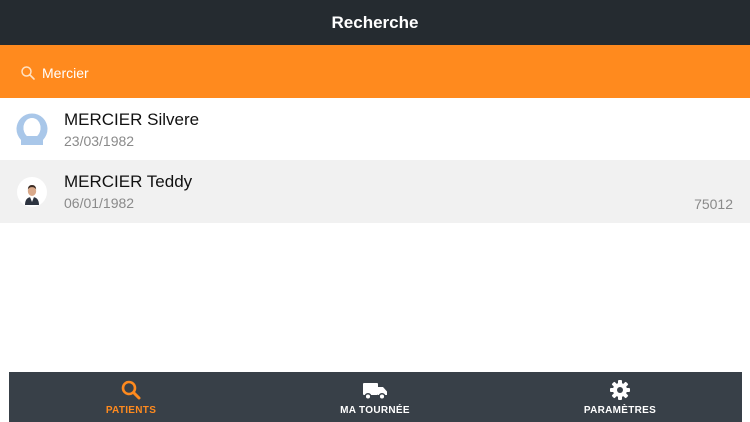 The height and width of the screenshot is (422, 750). I want to click on truck-icon, so click(375, 392).